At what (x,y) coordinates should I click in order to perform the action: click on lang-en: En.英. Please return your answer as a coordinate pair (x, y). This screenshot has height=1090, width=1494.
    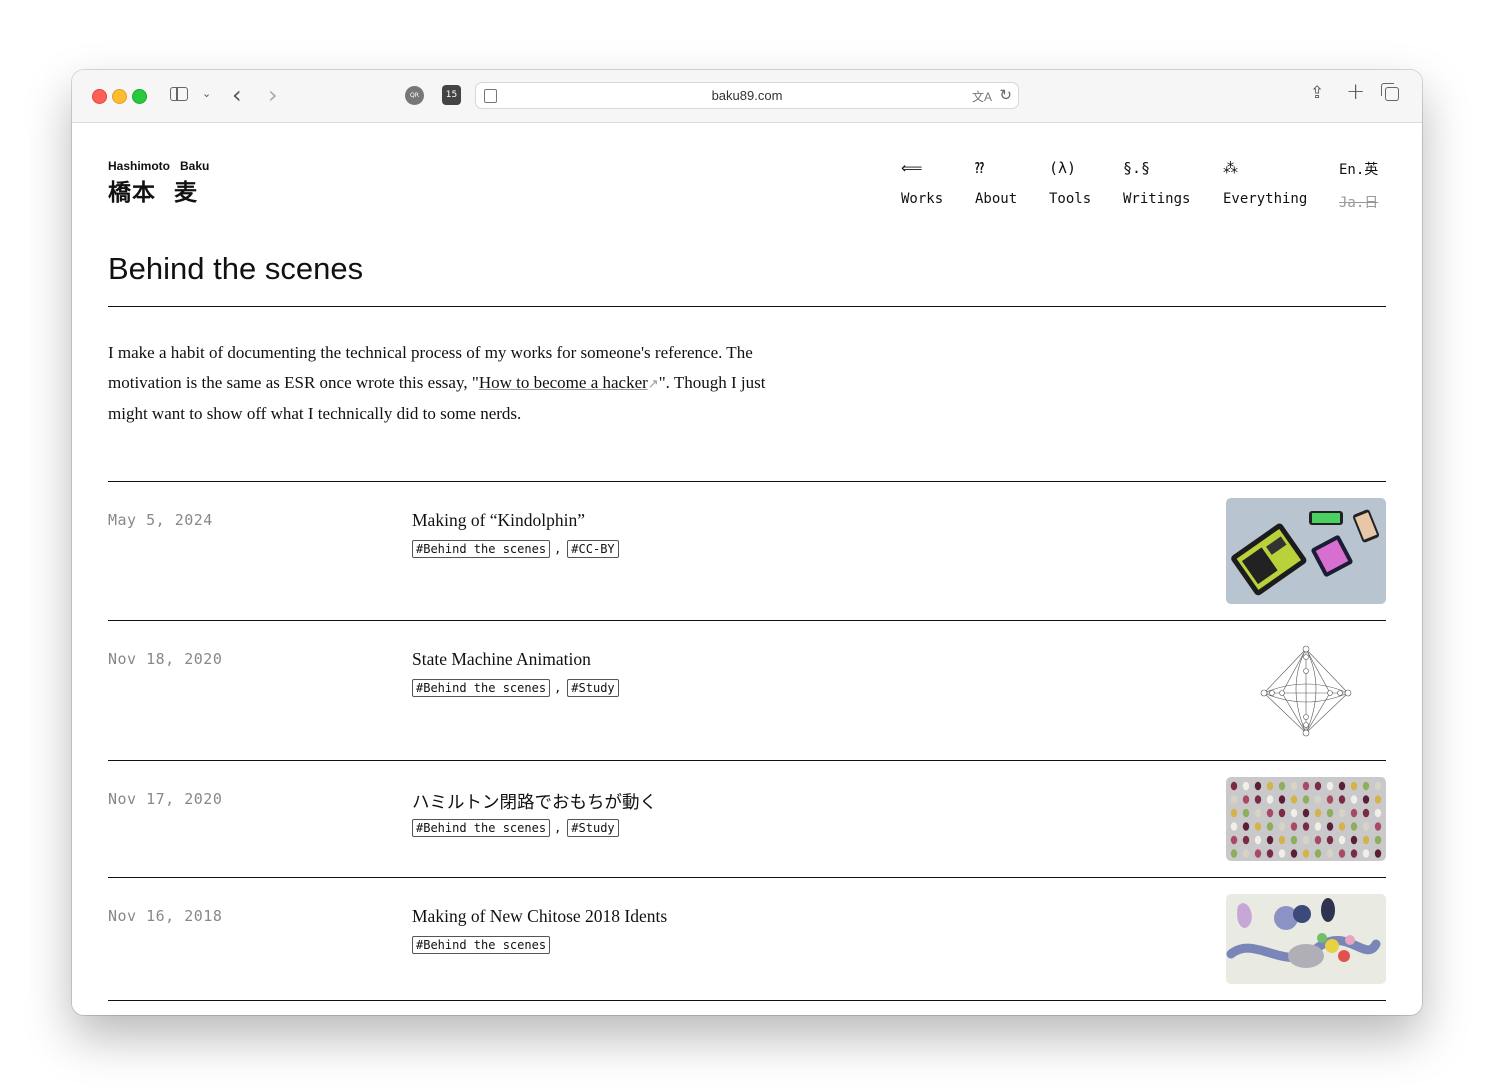
    Looking at the image, I should click on (1358, 169).